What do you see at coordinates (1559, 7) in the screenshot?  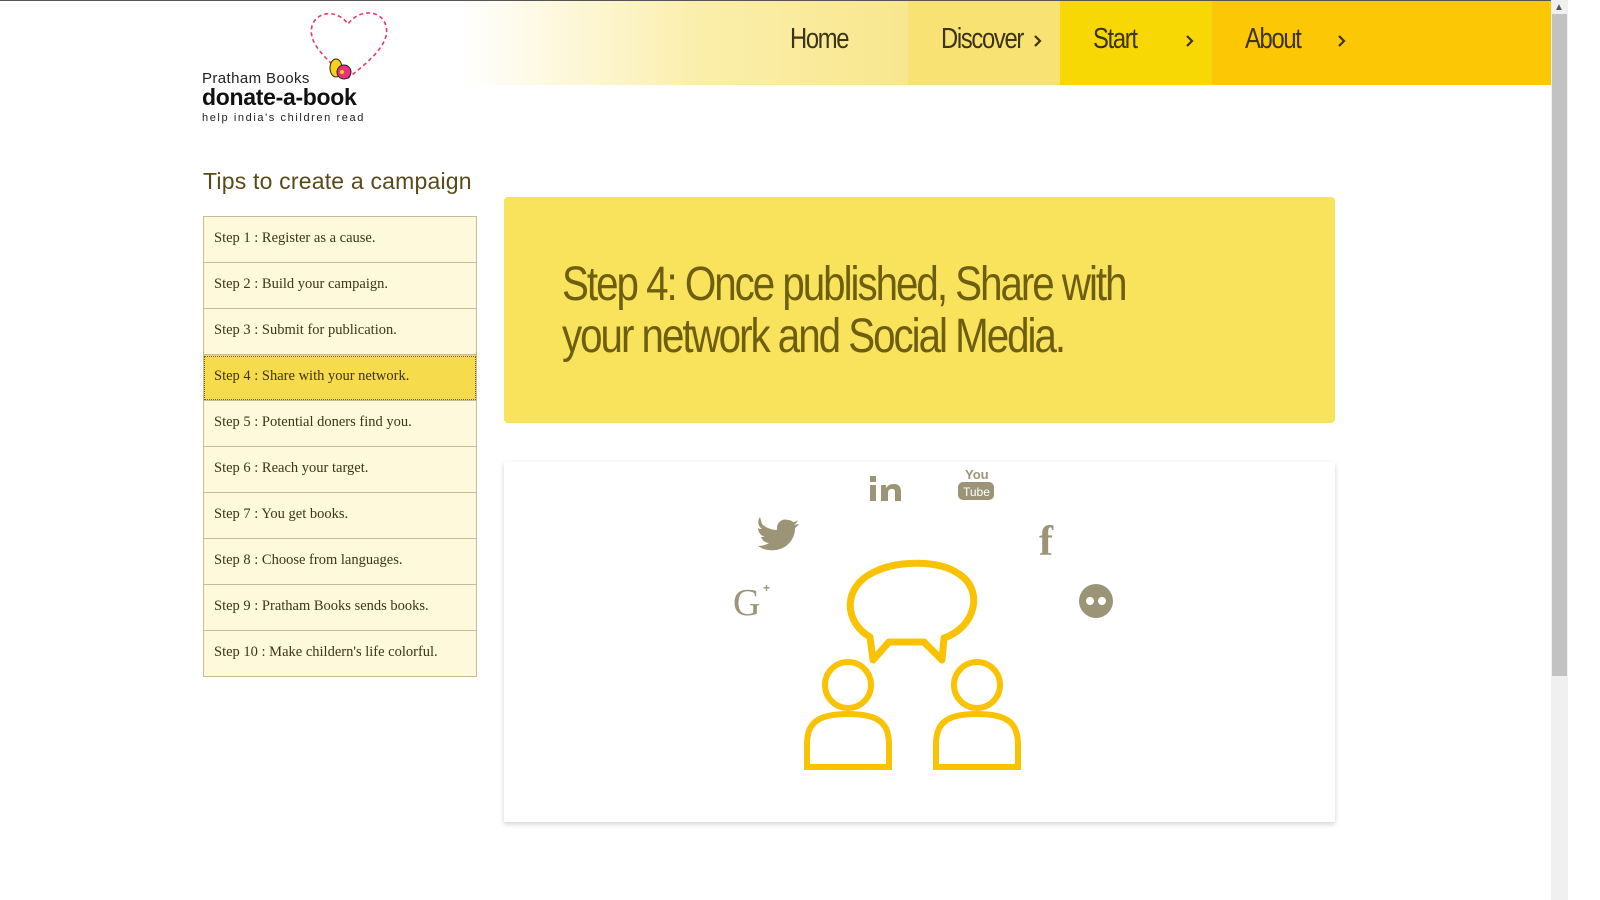 I see `scroll-up-arrow-icon: ▲` at bounding box center [1559, 7].